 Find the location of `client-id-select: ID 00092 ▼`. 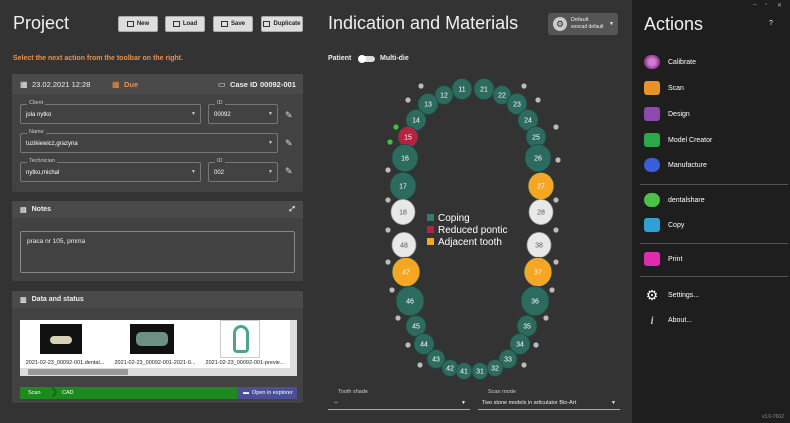

client-id-select: ID 00092 ▼ is located at coordinates (243, 112).